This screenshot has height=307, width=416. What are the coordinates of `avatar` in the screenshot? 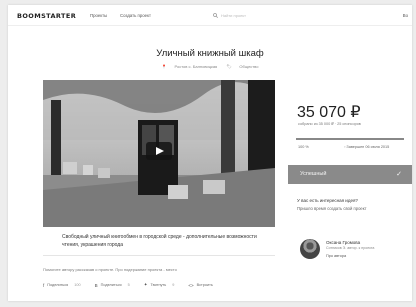 It's located at (310, 249).